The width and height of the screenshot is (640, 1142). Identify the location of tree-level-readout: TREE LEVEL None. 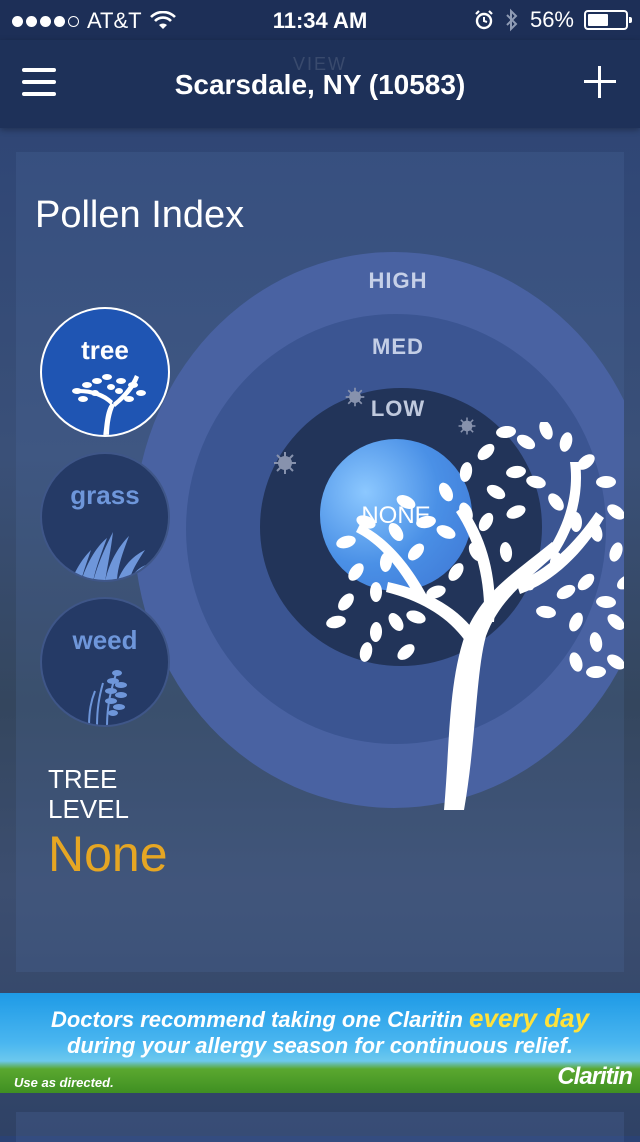
(108, 823).